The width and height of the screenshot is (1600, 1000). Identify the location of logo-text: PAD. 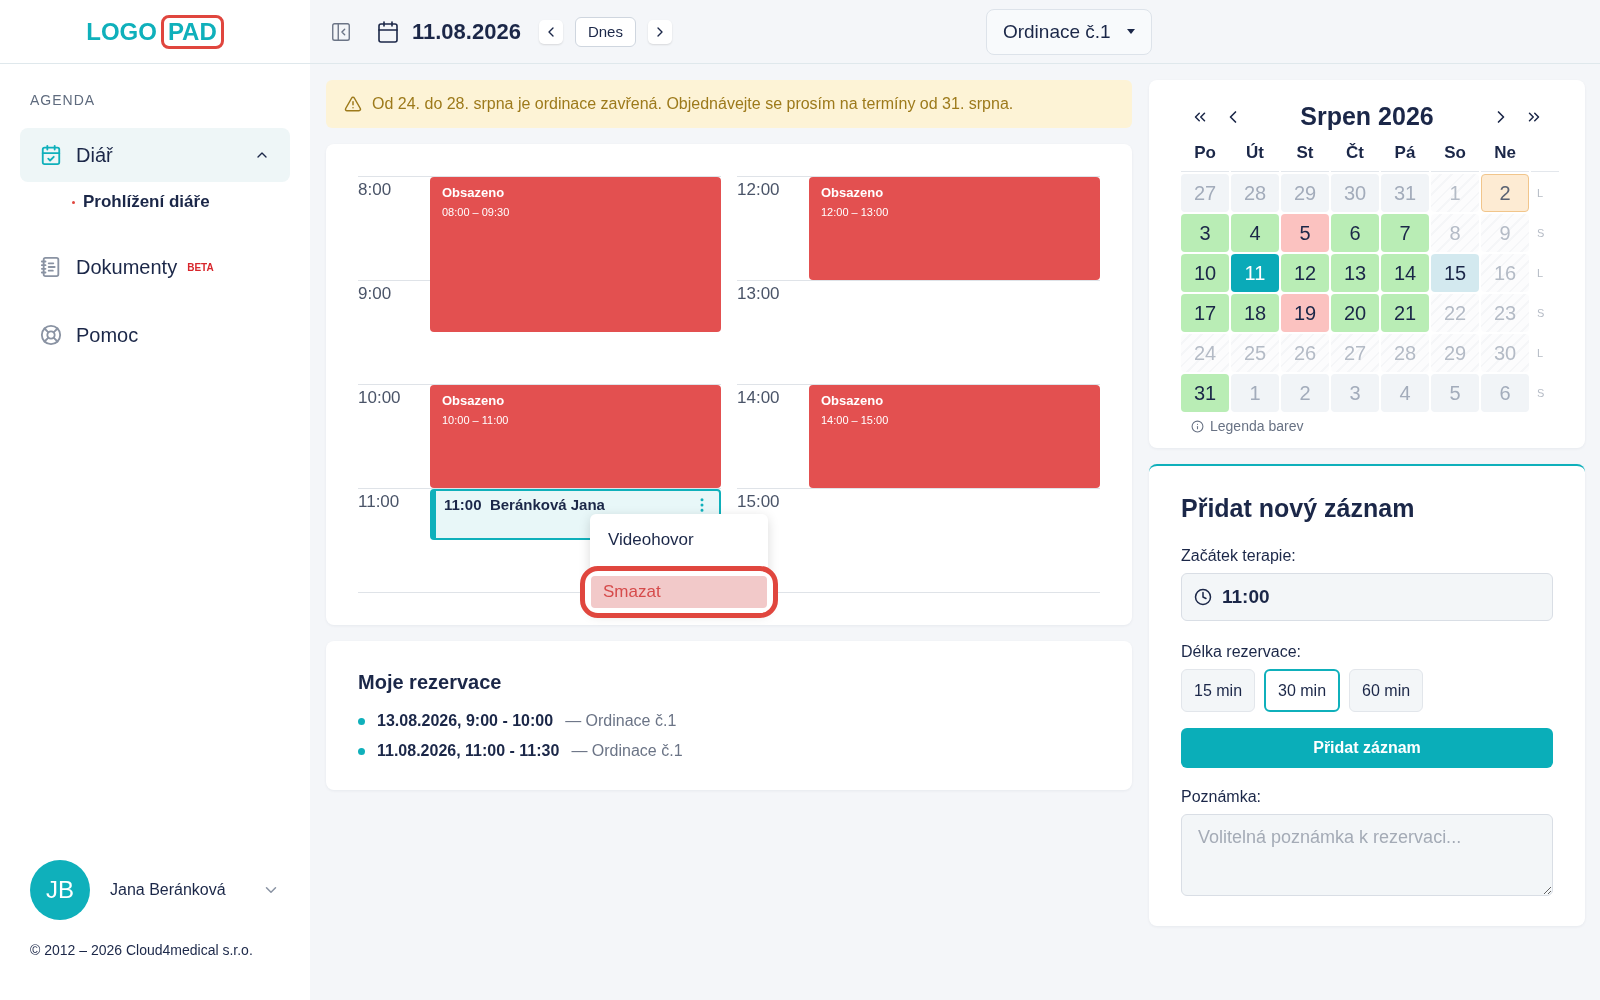
(192, 31).